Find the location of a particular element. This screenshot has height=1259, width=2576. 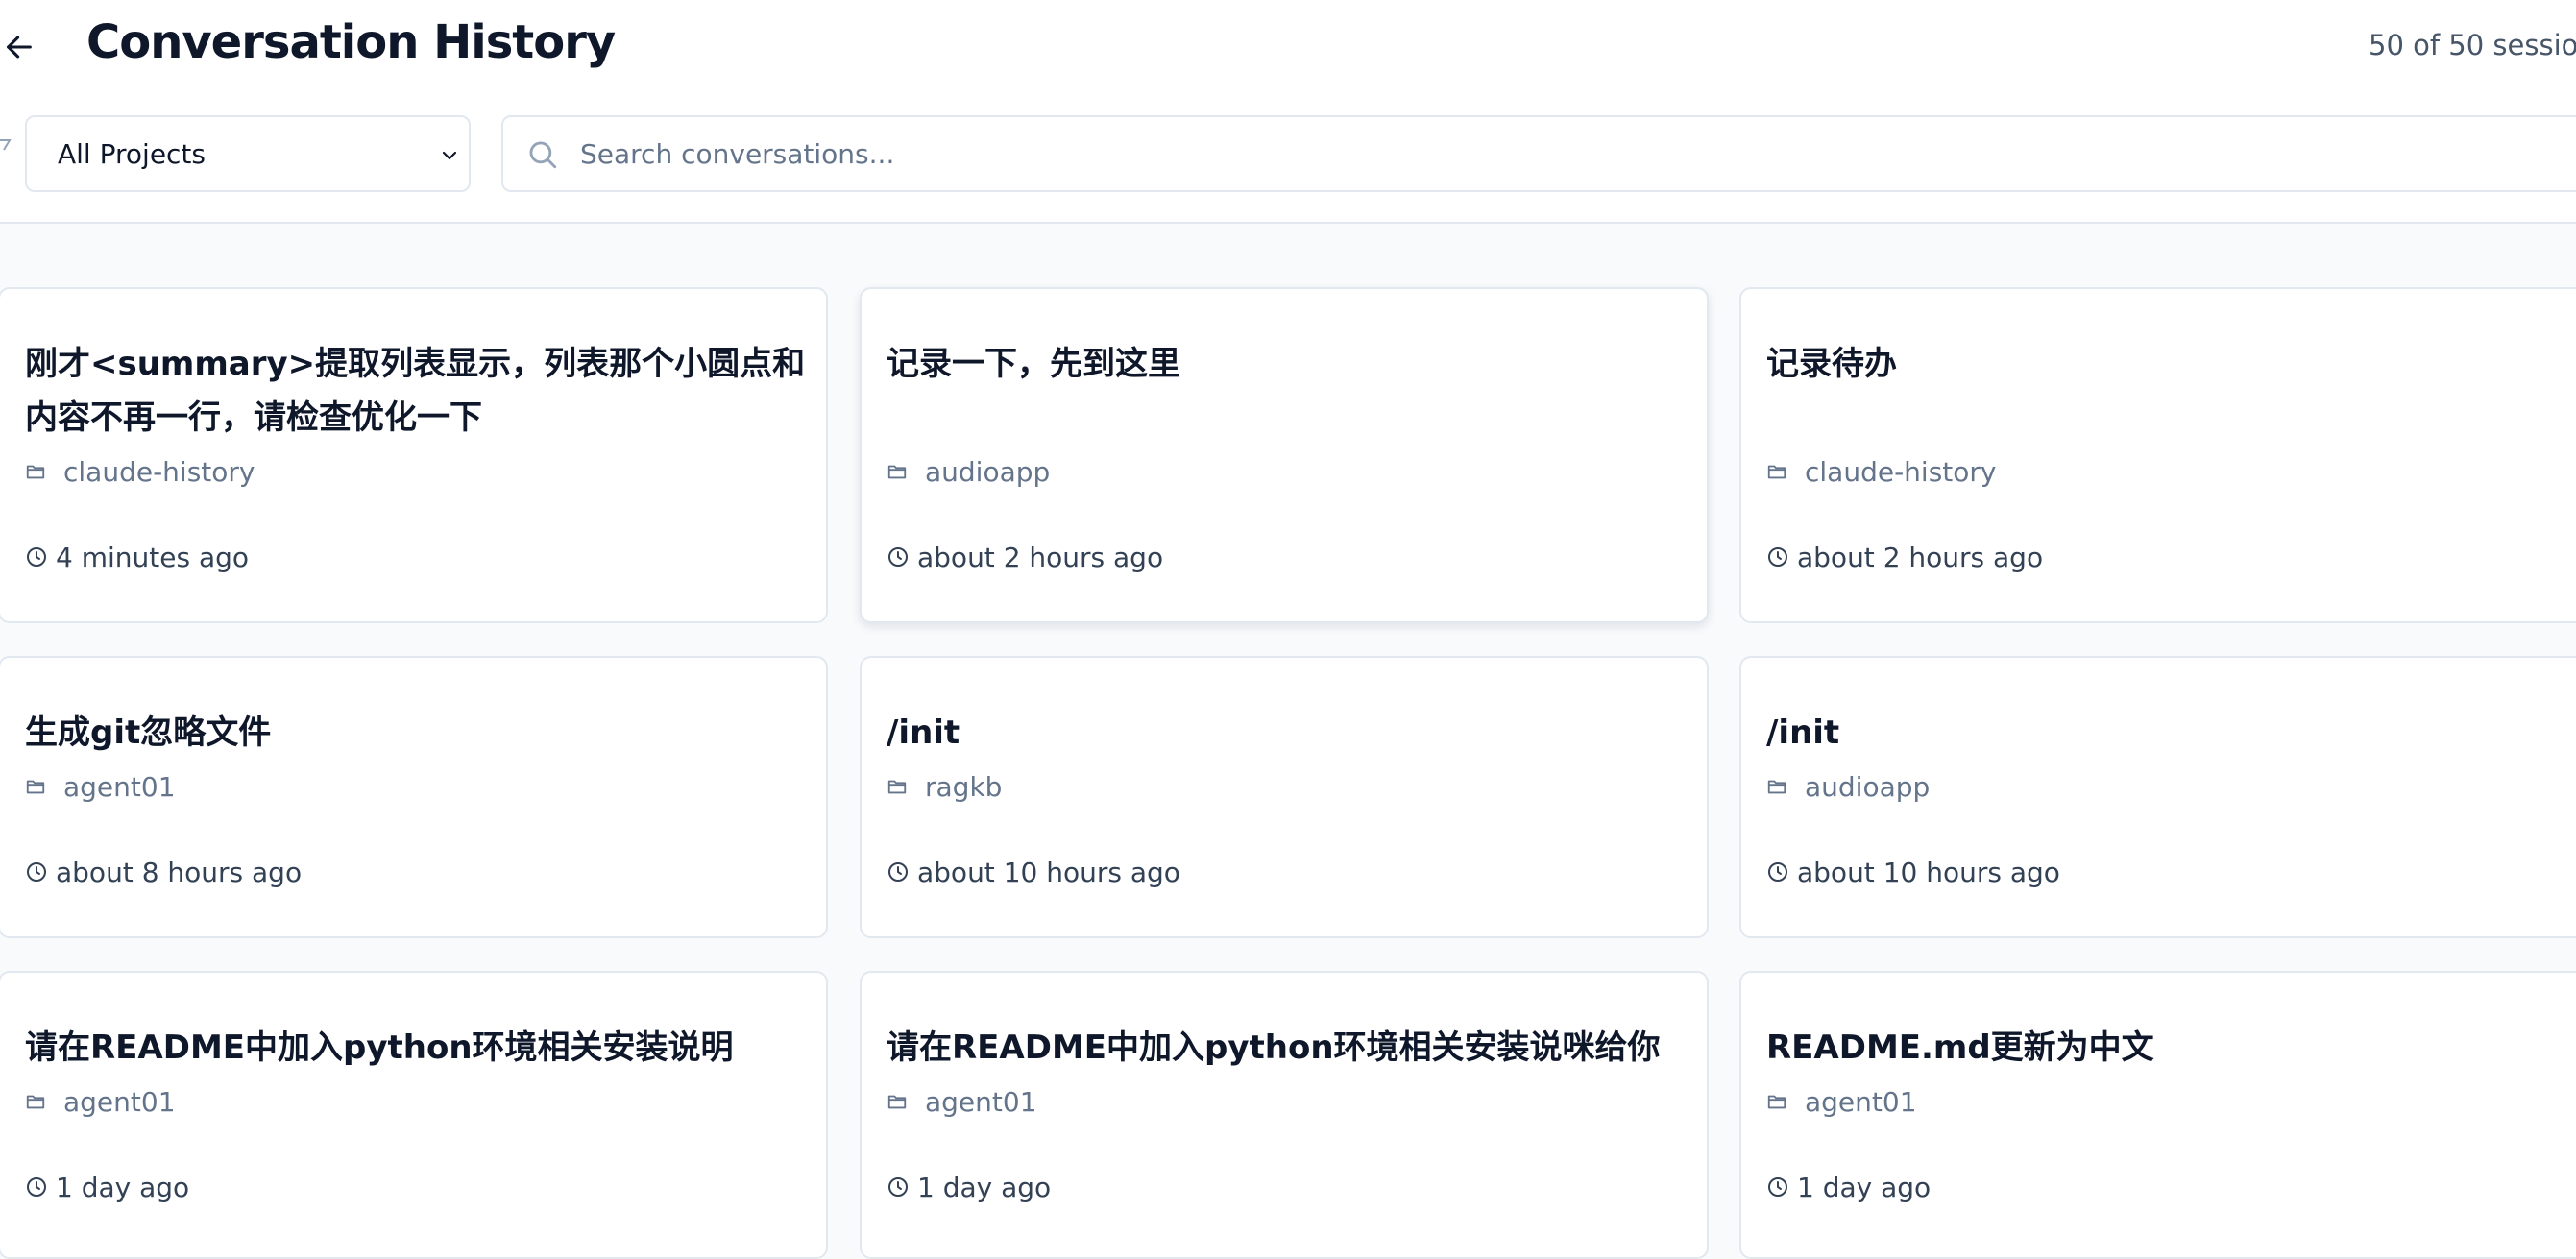

conversation-title: 请在README中加入python环境相关安装说明 is located at coordinates (379, 1048).